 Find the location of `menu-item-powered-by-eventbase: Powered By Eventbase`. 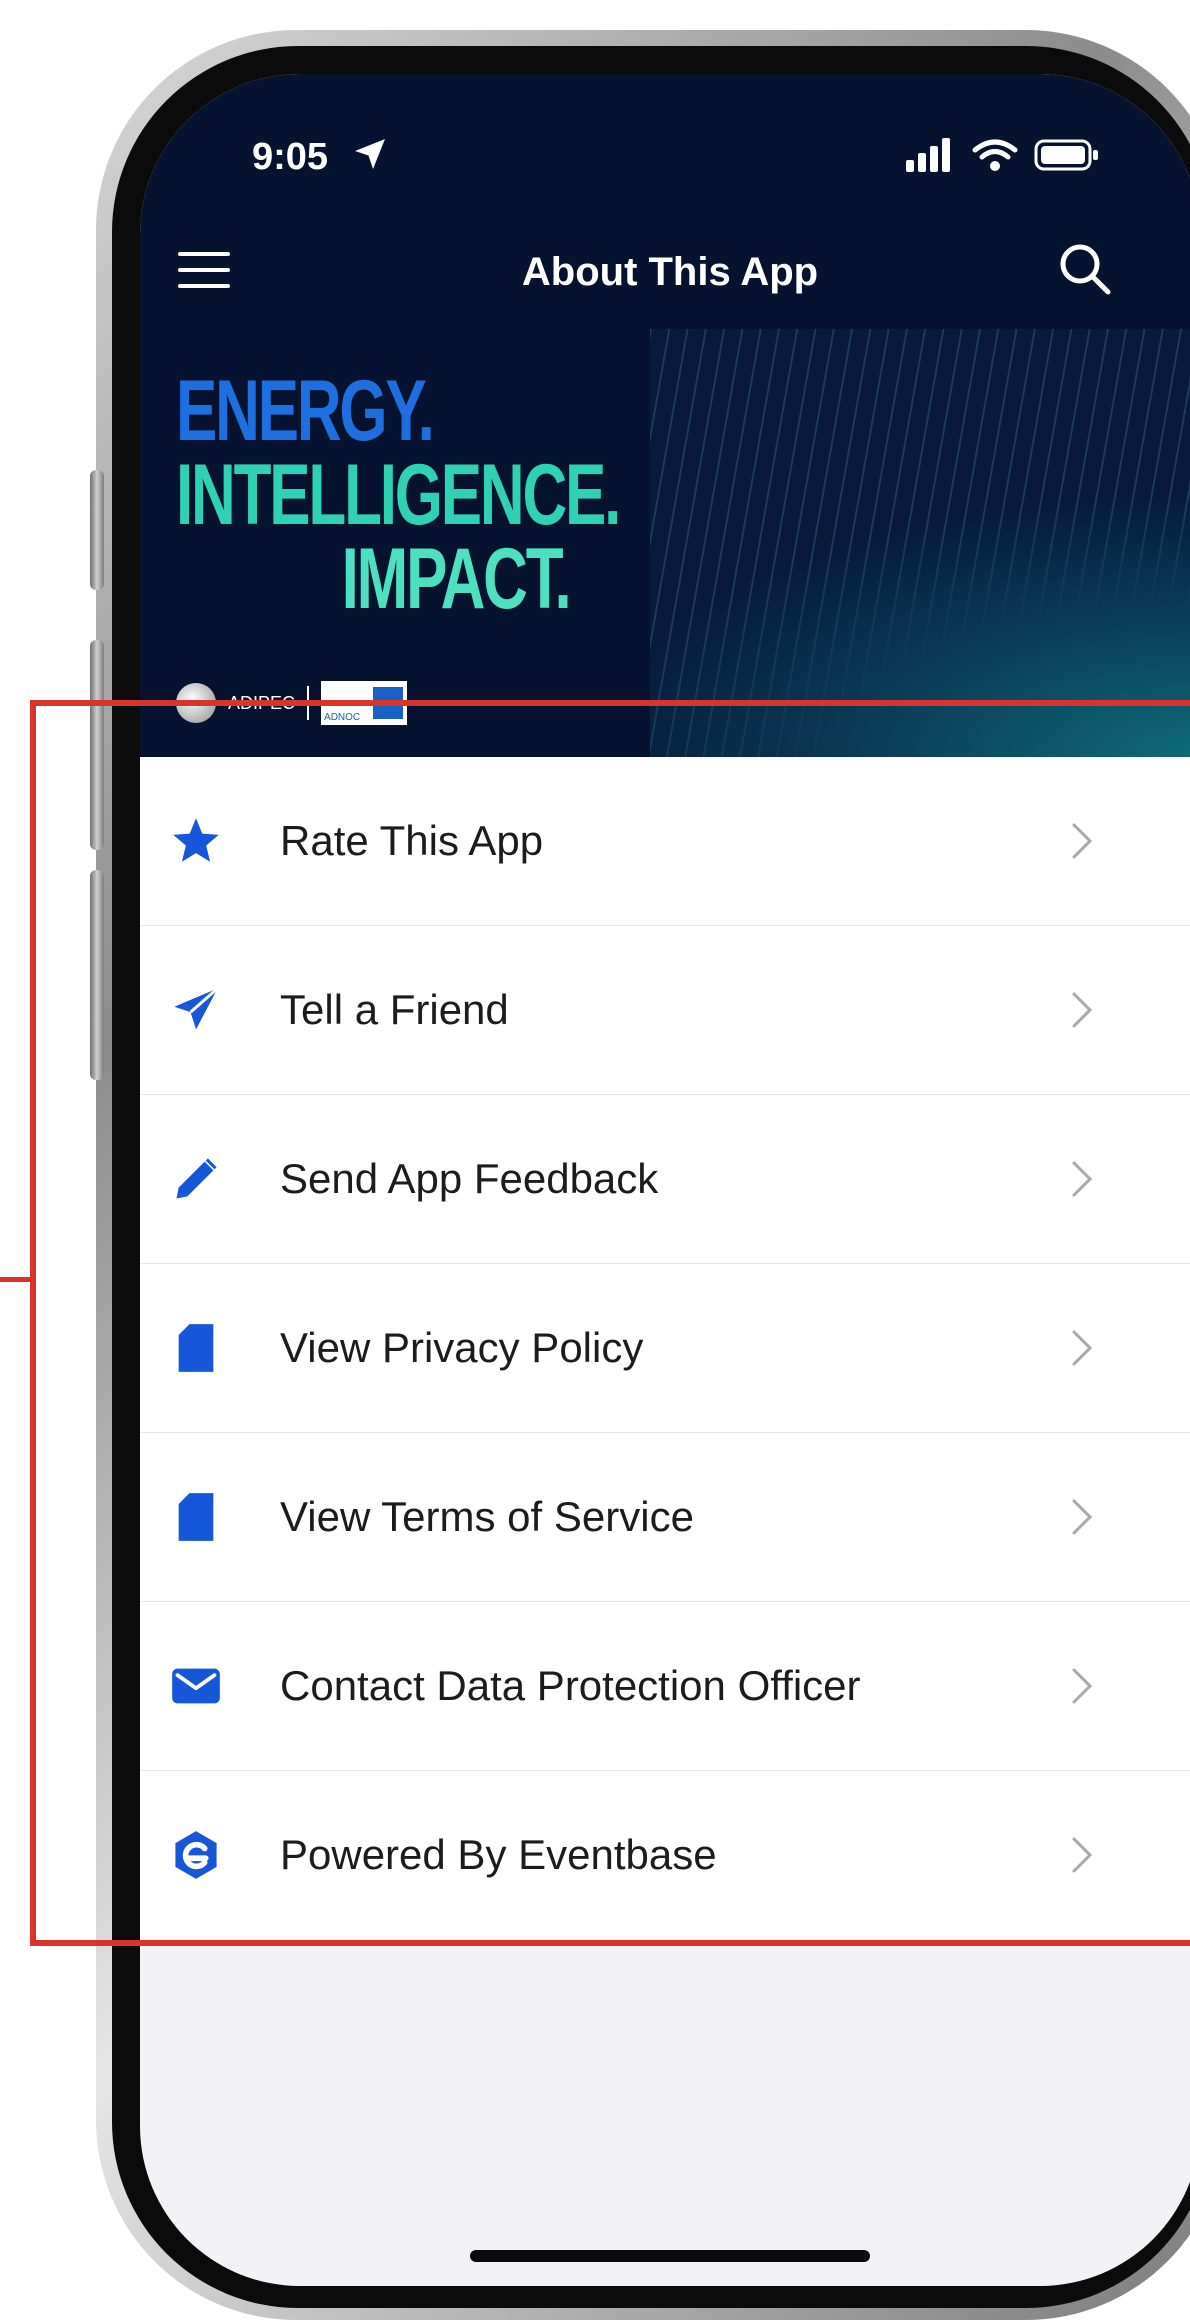

menu-item-powered-by-eventbase: Powered By Eventbase is located at coordinates (665, 1855).